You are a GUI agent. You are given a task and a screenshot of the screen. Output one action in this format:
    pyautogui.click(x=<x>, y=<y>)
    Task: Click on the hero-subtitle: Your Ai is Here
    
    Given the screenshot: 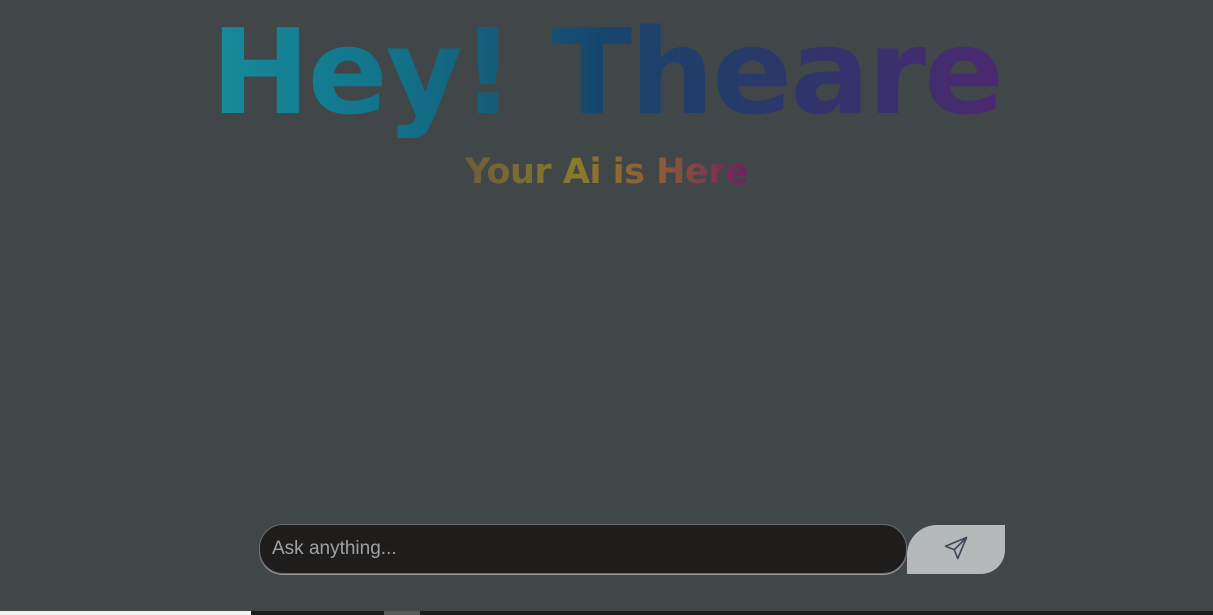 What is the action you would take?
    pyautogui.click(x=606, y=172)
    